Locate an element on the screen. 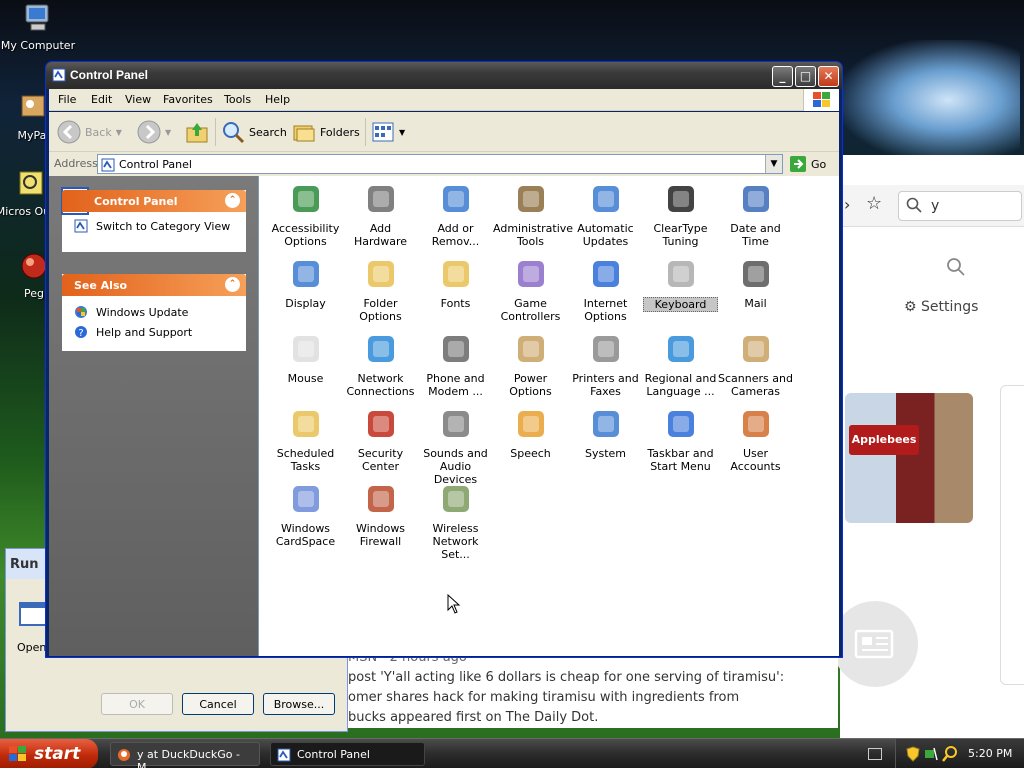 The height and width of the screenshot is (768, 1024). star-icon: ☆ is located at coordinates (874, 203).